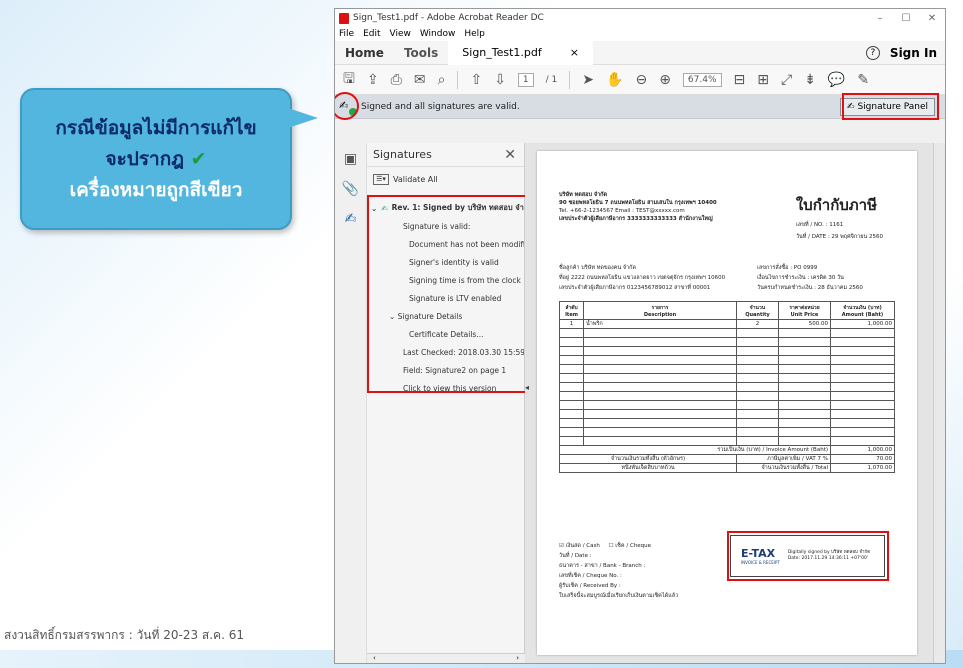 This screenshot has height=668, width=963. Describe the element at coordinates (438, 34) in the screenshot. I see `menu-window: Window` at that location.